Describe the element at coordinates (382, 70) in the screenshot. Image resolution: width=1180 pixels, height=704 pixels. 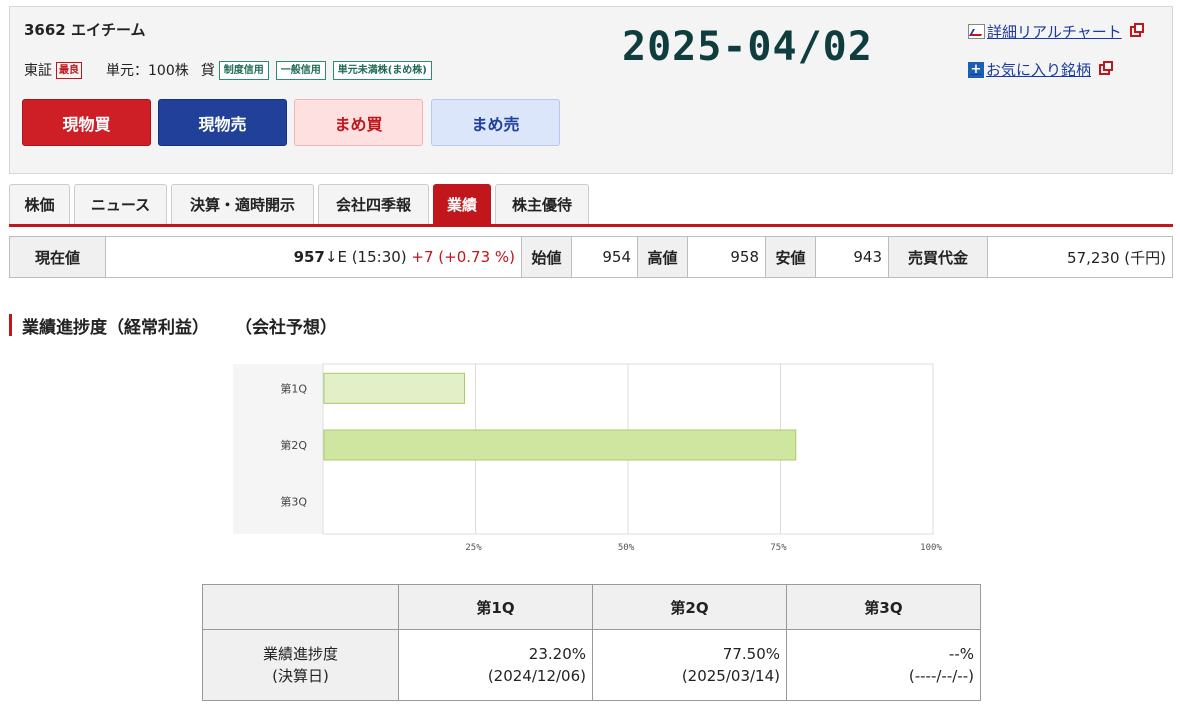
I see `tag-odd-lot: 単元未満株(まめ株)` at that location.